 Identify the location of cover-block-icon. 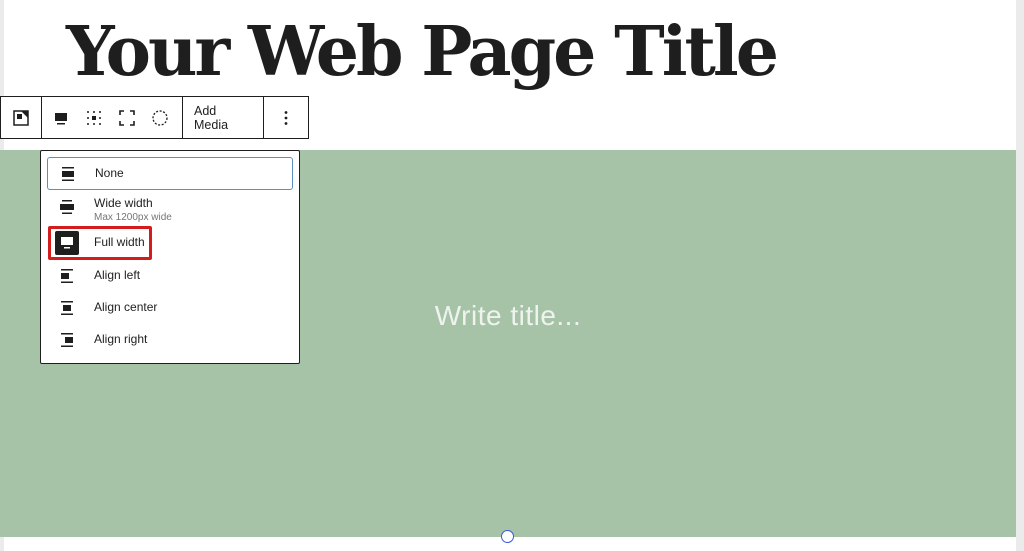
(21, 117).